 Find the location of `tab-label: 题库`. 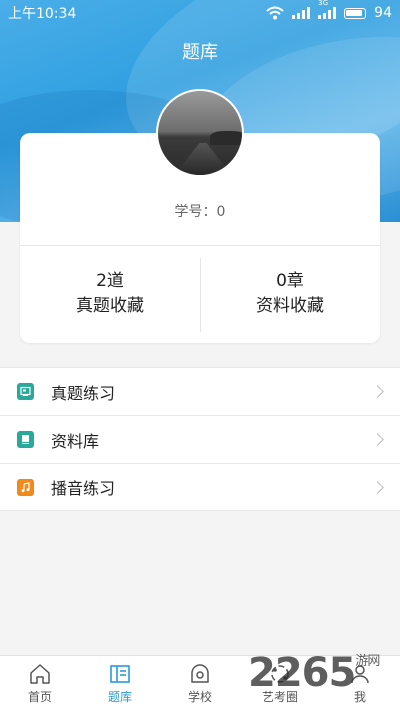

tab-label: 题库 is located at coordinates (119, 697).